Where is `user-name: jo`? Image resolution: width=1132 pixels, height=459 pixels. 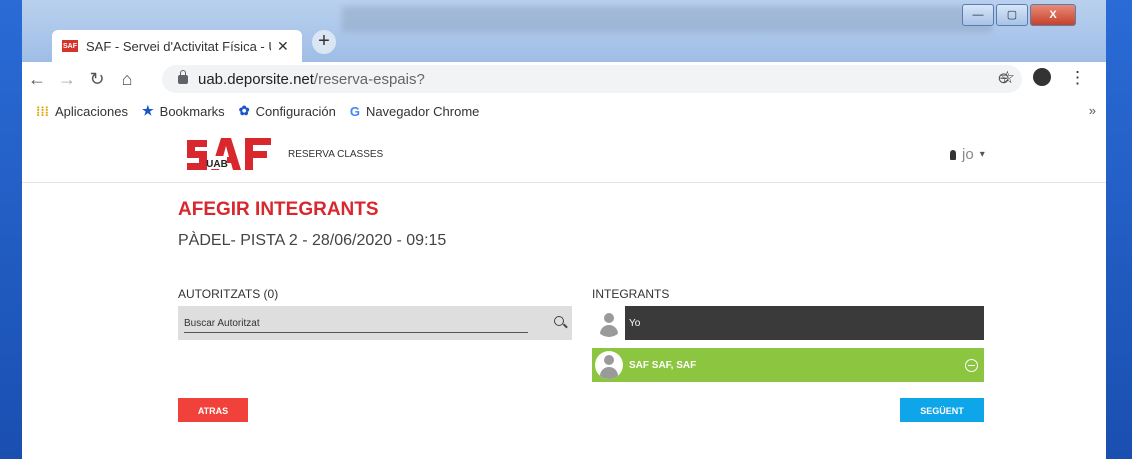 user-name: jo is located at coordinates (968, 154).